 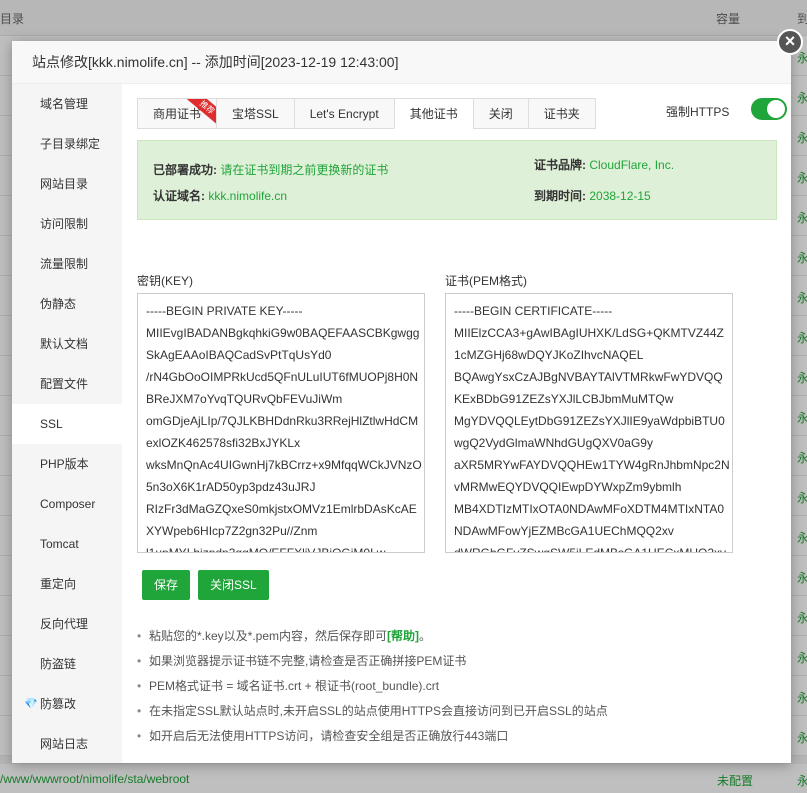 I want to click on sidebar-item-hotlink: 防盗链, so click(x=67, y=664).